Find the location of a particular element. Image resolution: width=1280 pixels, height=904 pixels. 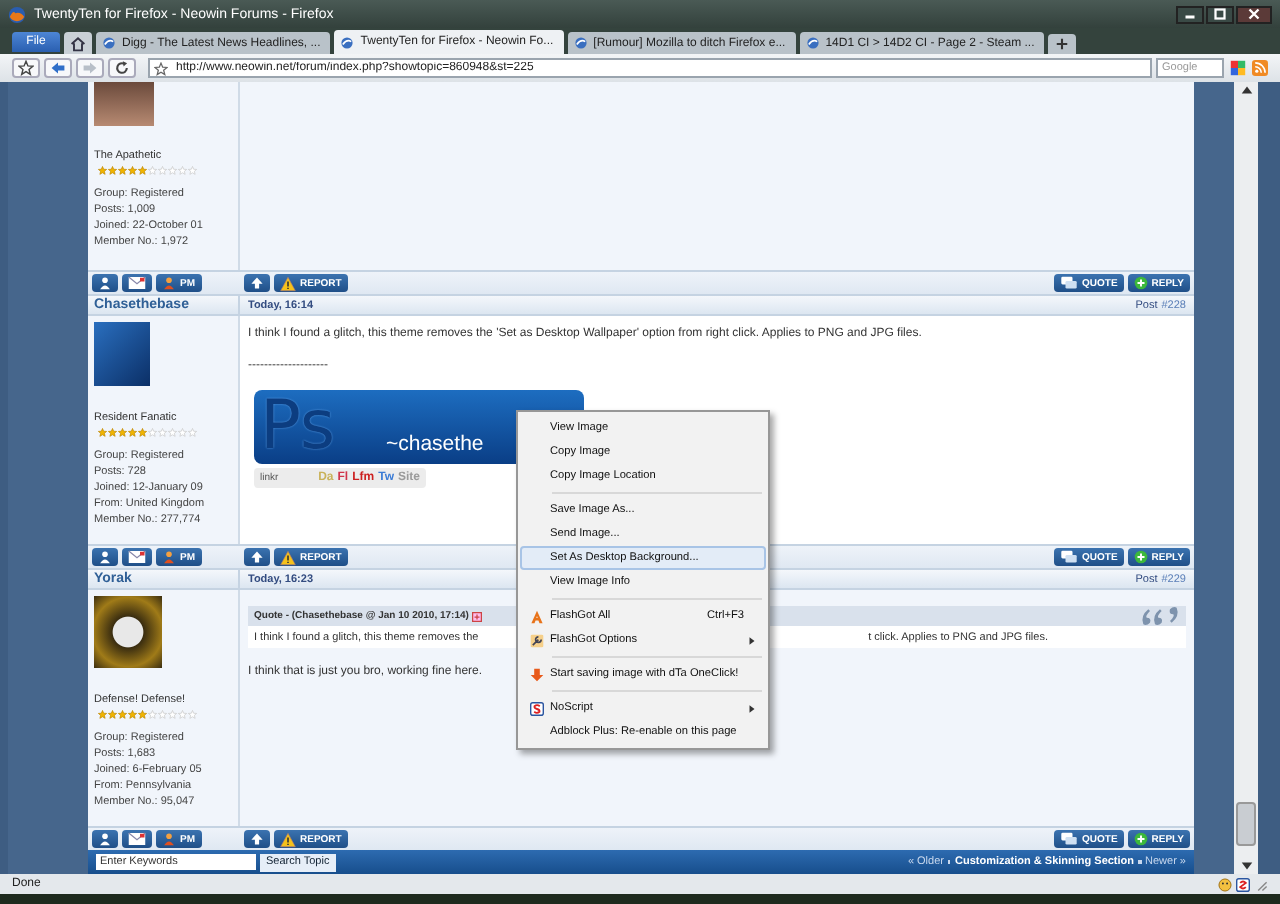

minimize-button is located at coordinates (1190, 14).